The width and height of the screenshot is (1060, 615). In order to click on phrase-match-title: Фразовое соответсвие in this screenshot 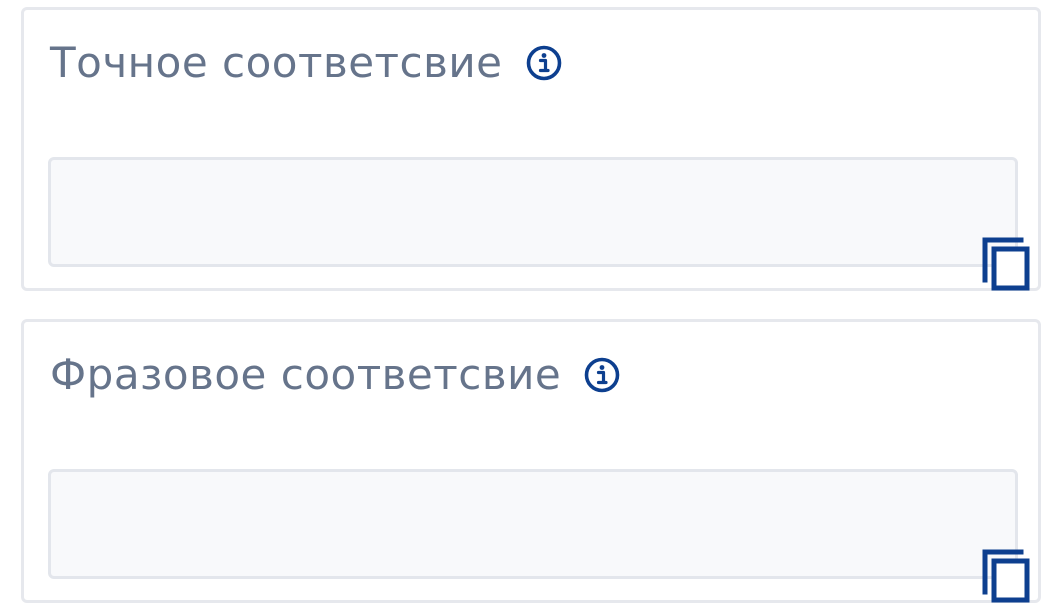, I will do `click(306, 374)`.